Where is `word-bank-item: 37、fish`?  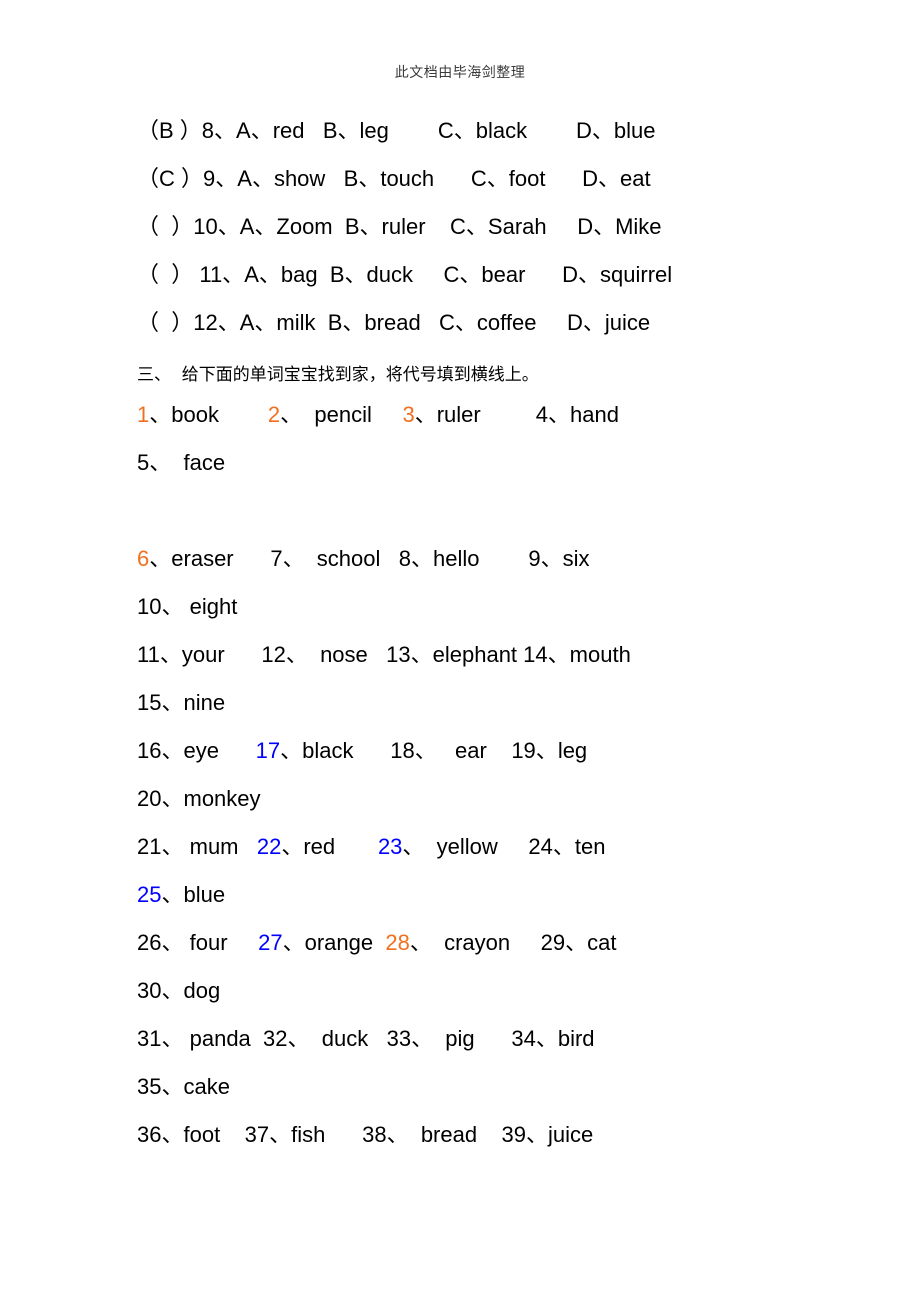 word-bank-item: 37、fish is located at coordinates (285, 1133).